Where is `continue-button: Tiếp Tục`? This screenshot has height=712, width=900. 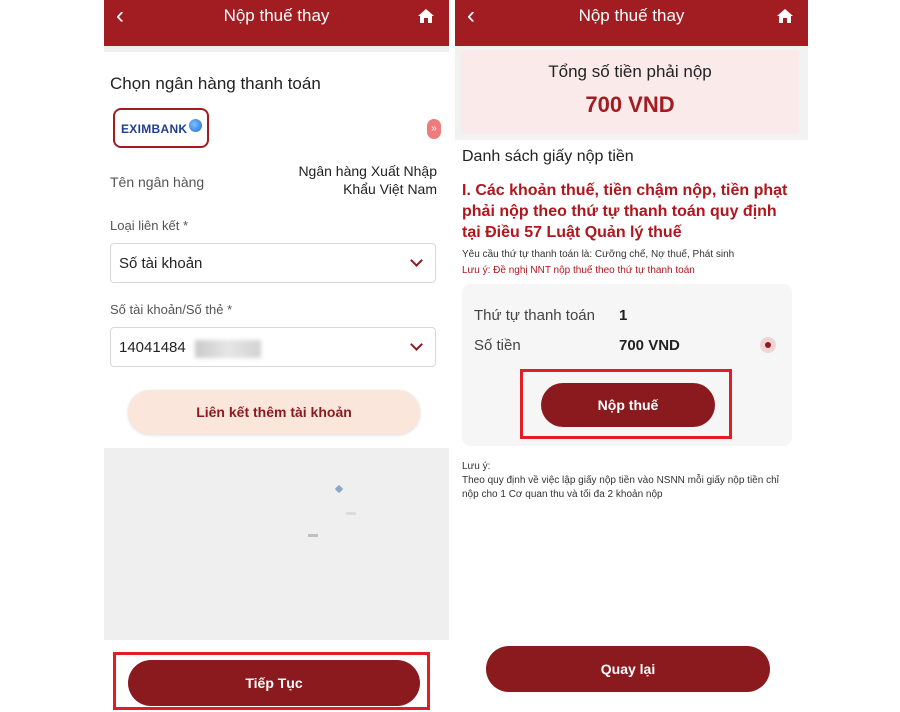 continue-button: Tiếp Tục is located at coordinates (274, 683).